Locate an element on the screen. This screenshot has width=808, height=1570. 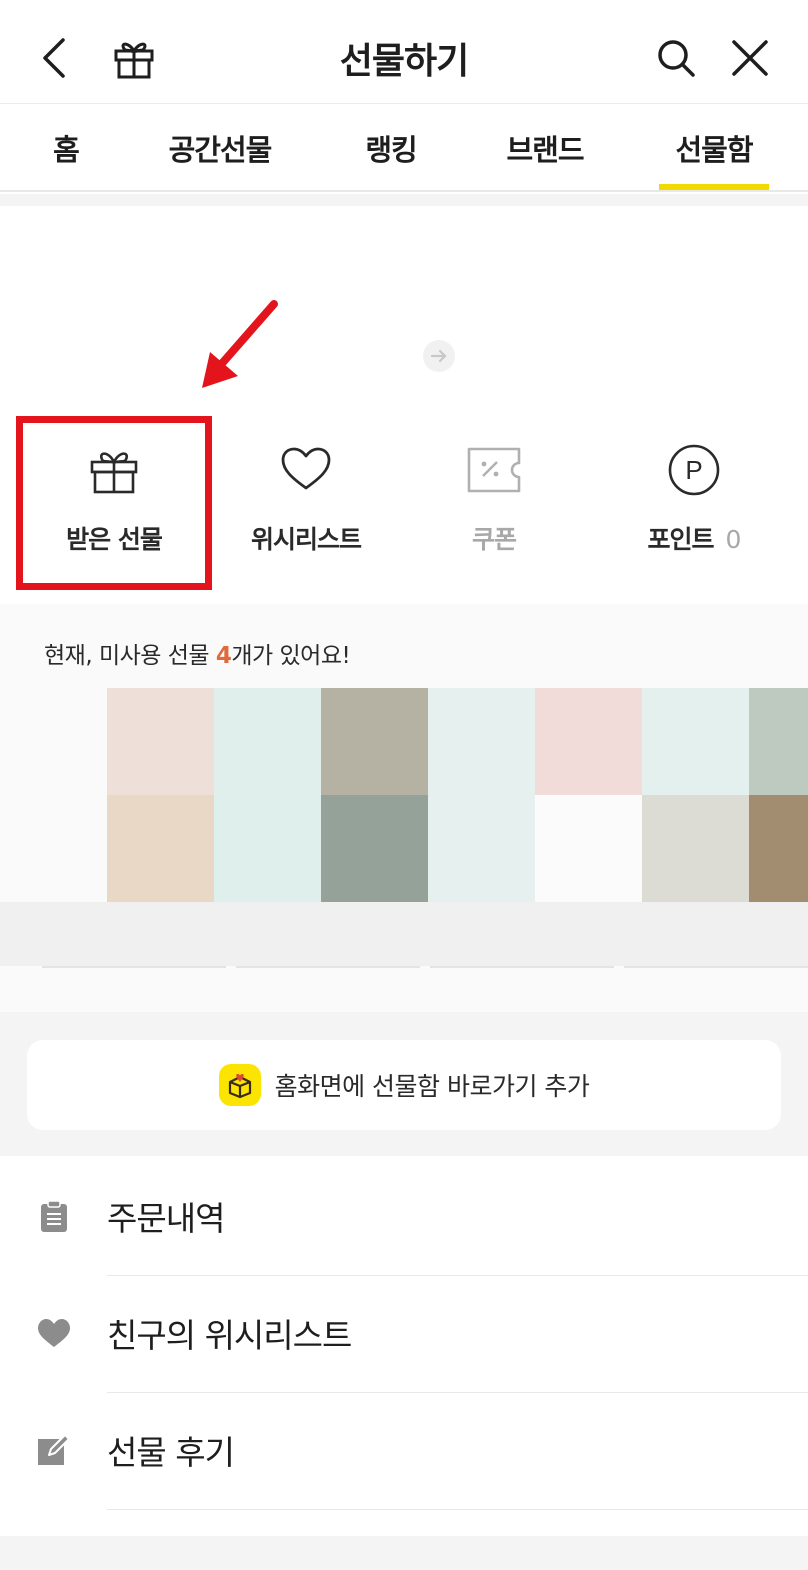
close-icon is located at coordinates (750, 58).